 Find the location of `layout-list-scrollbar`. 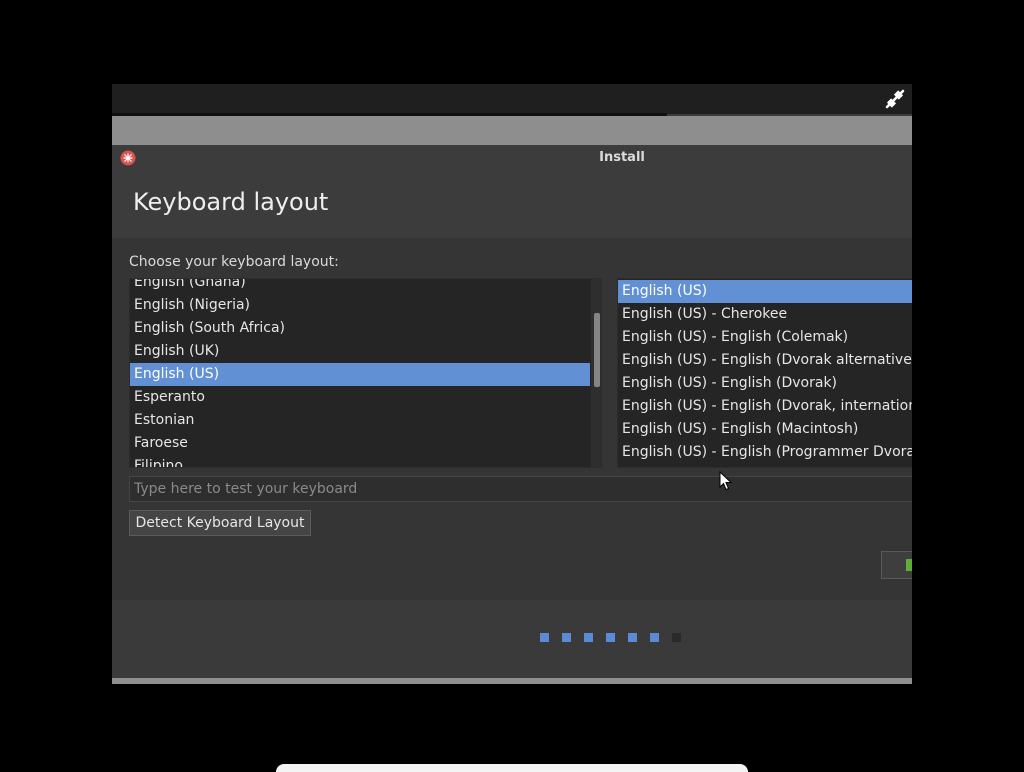

layout-list-scrollbar is located at coordinates (596, 373).